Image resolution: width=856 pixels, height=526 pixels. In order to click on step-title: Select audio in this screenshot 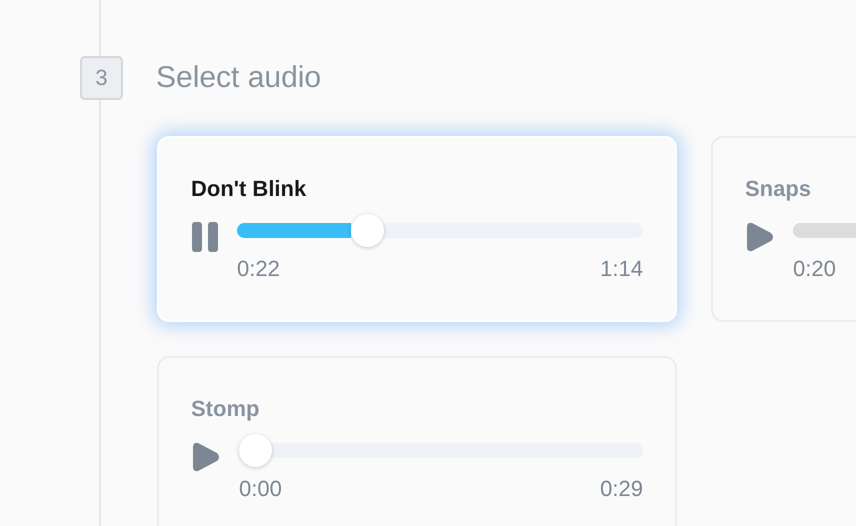, I will do `click(239, 78)`.